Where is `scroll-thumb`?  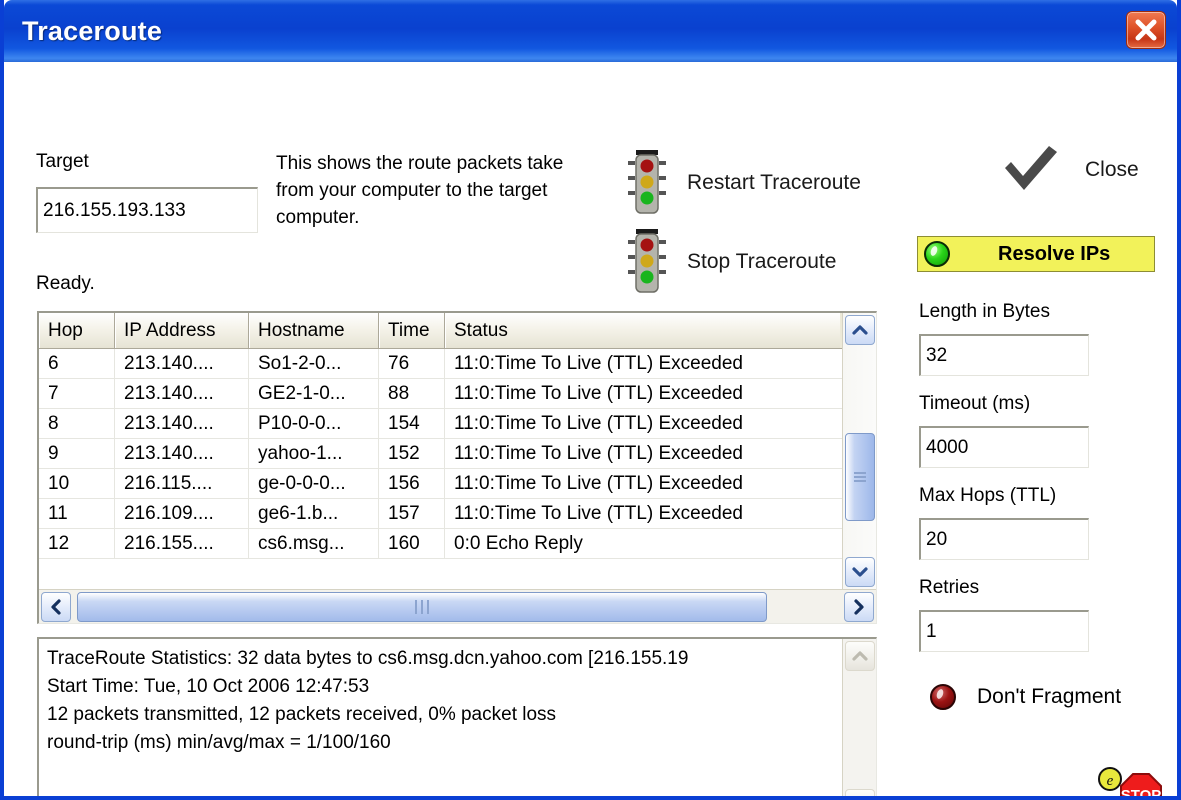
scroll-thumb is located at coordinates (860, 477).